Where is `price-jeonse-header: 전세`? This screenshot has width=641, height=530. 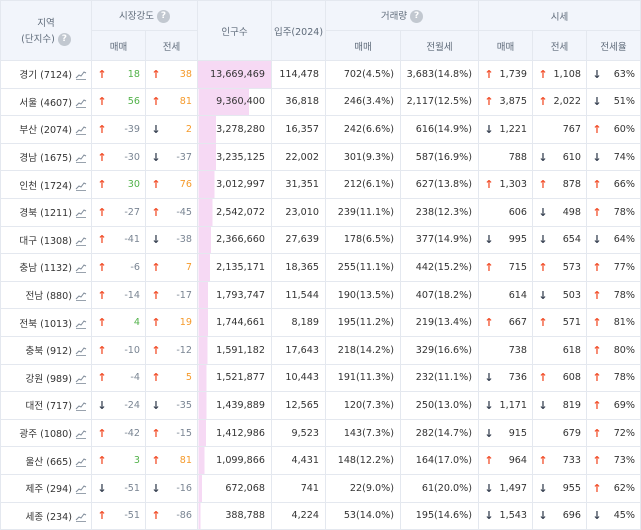 price-jeonse-header: 전세 is located at coordinates (560, 45).